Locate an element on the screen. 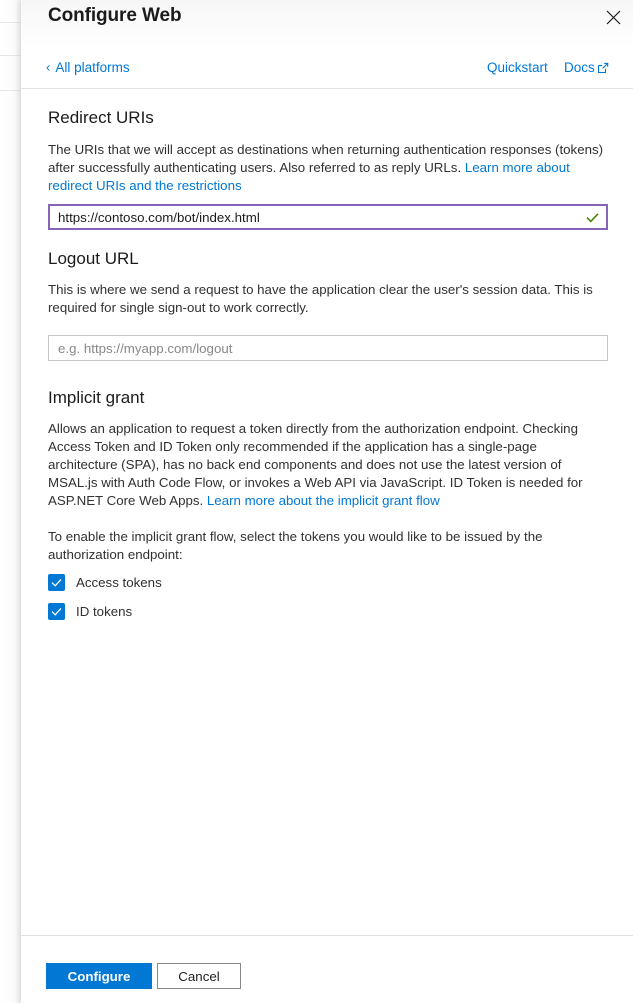 Image resolution: width=633 pixels, height=1003 pixels. redirect-uri-field is located at coordinates (328, 217).